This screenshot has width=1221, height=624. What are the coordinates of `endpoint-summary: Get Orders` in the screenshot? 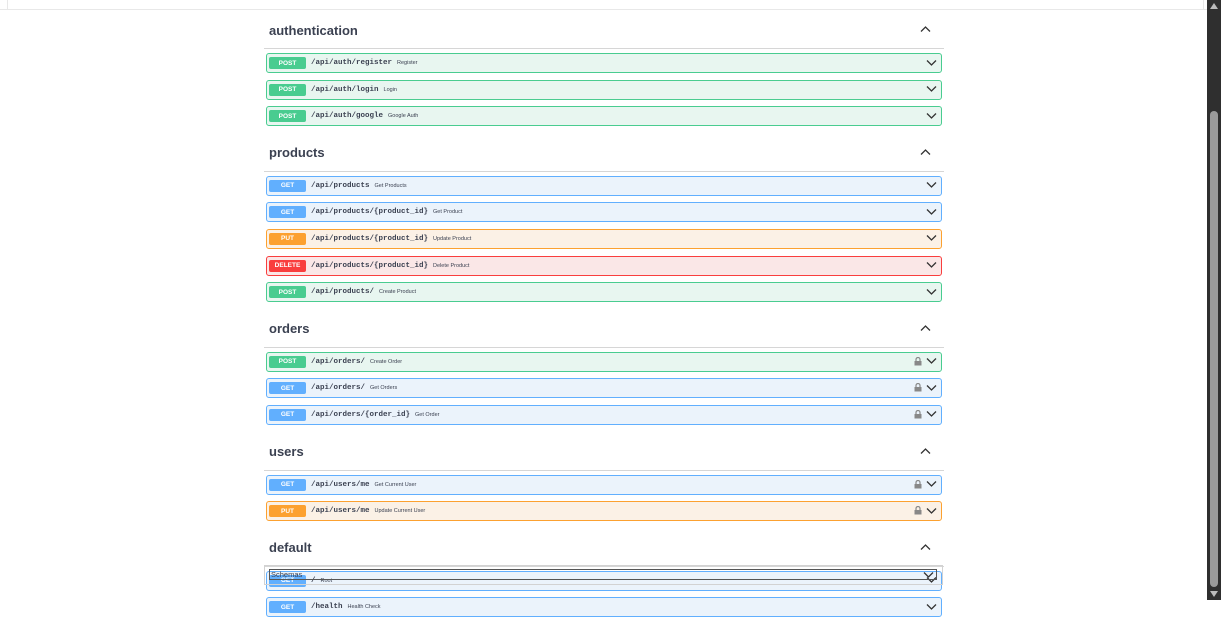 It's located at (384, 388).